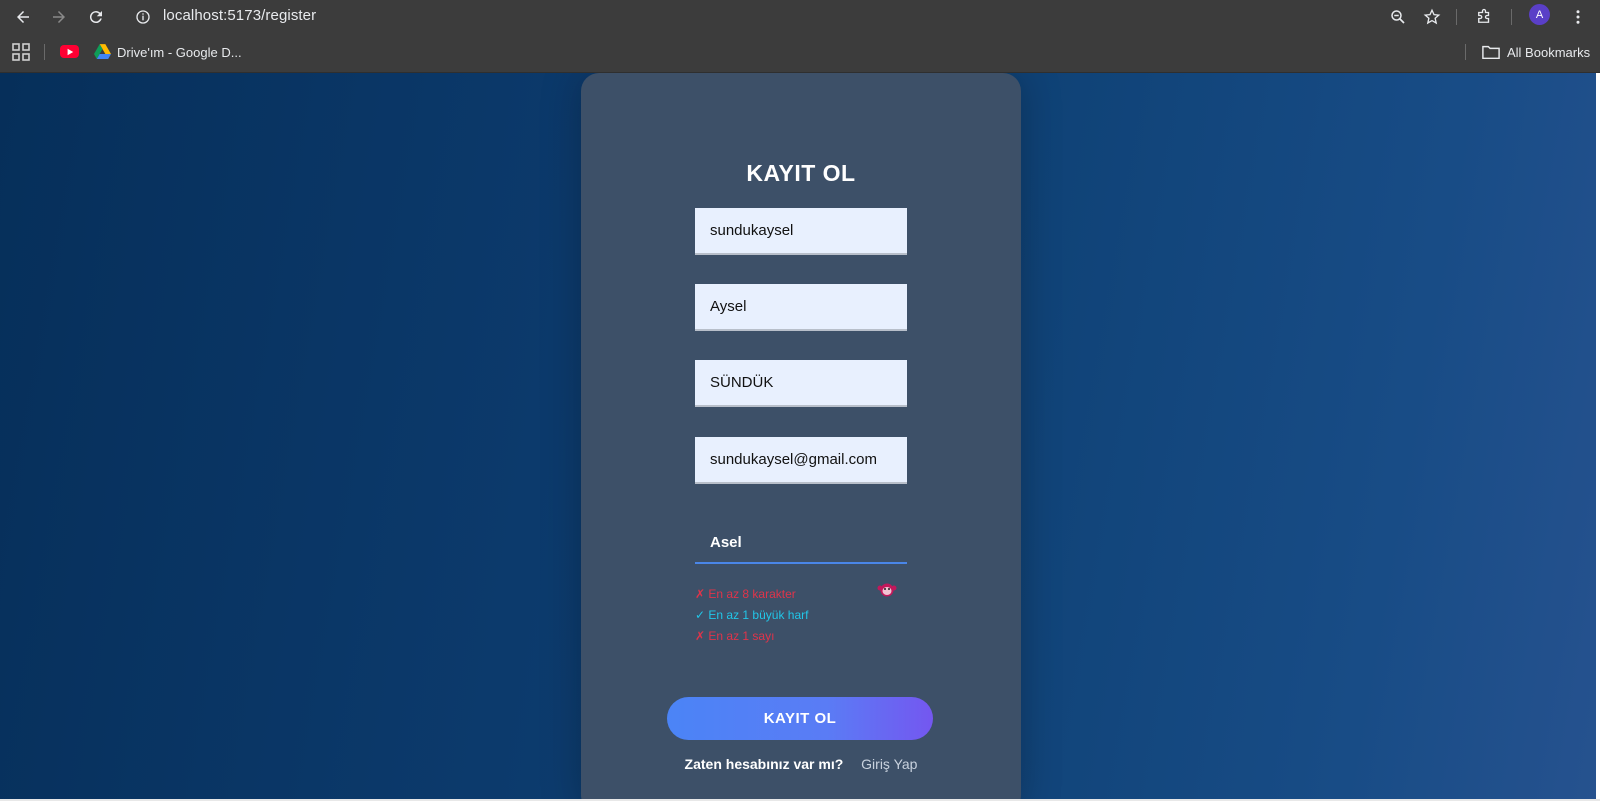 Image resolution: width=1600 pixels, height=801 pixels. What do you see at coordinates (801, 460) in the screenshot?
I see `email-input` at bounding box center [801, 460].